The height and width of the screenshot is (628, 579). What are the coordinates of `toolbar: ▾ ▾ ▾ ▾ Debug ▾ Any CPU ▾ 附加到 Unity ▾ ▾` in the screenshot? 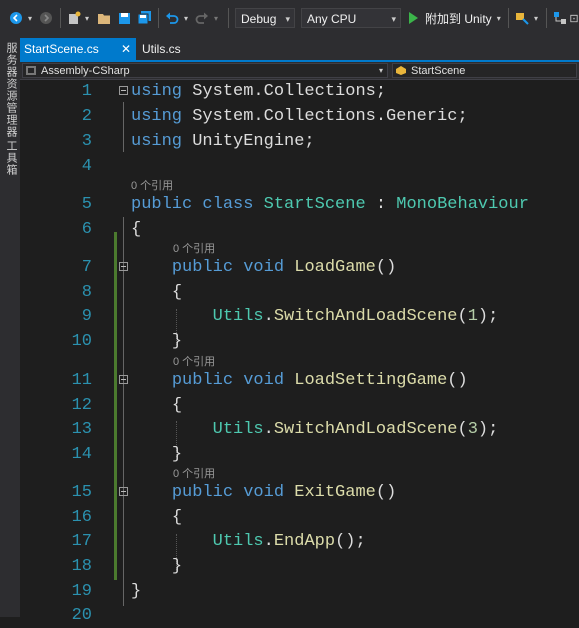 It's located at (289, 19).